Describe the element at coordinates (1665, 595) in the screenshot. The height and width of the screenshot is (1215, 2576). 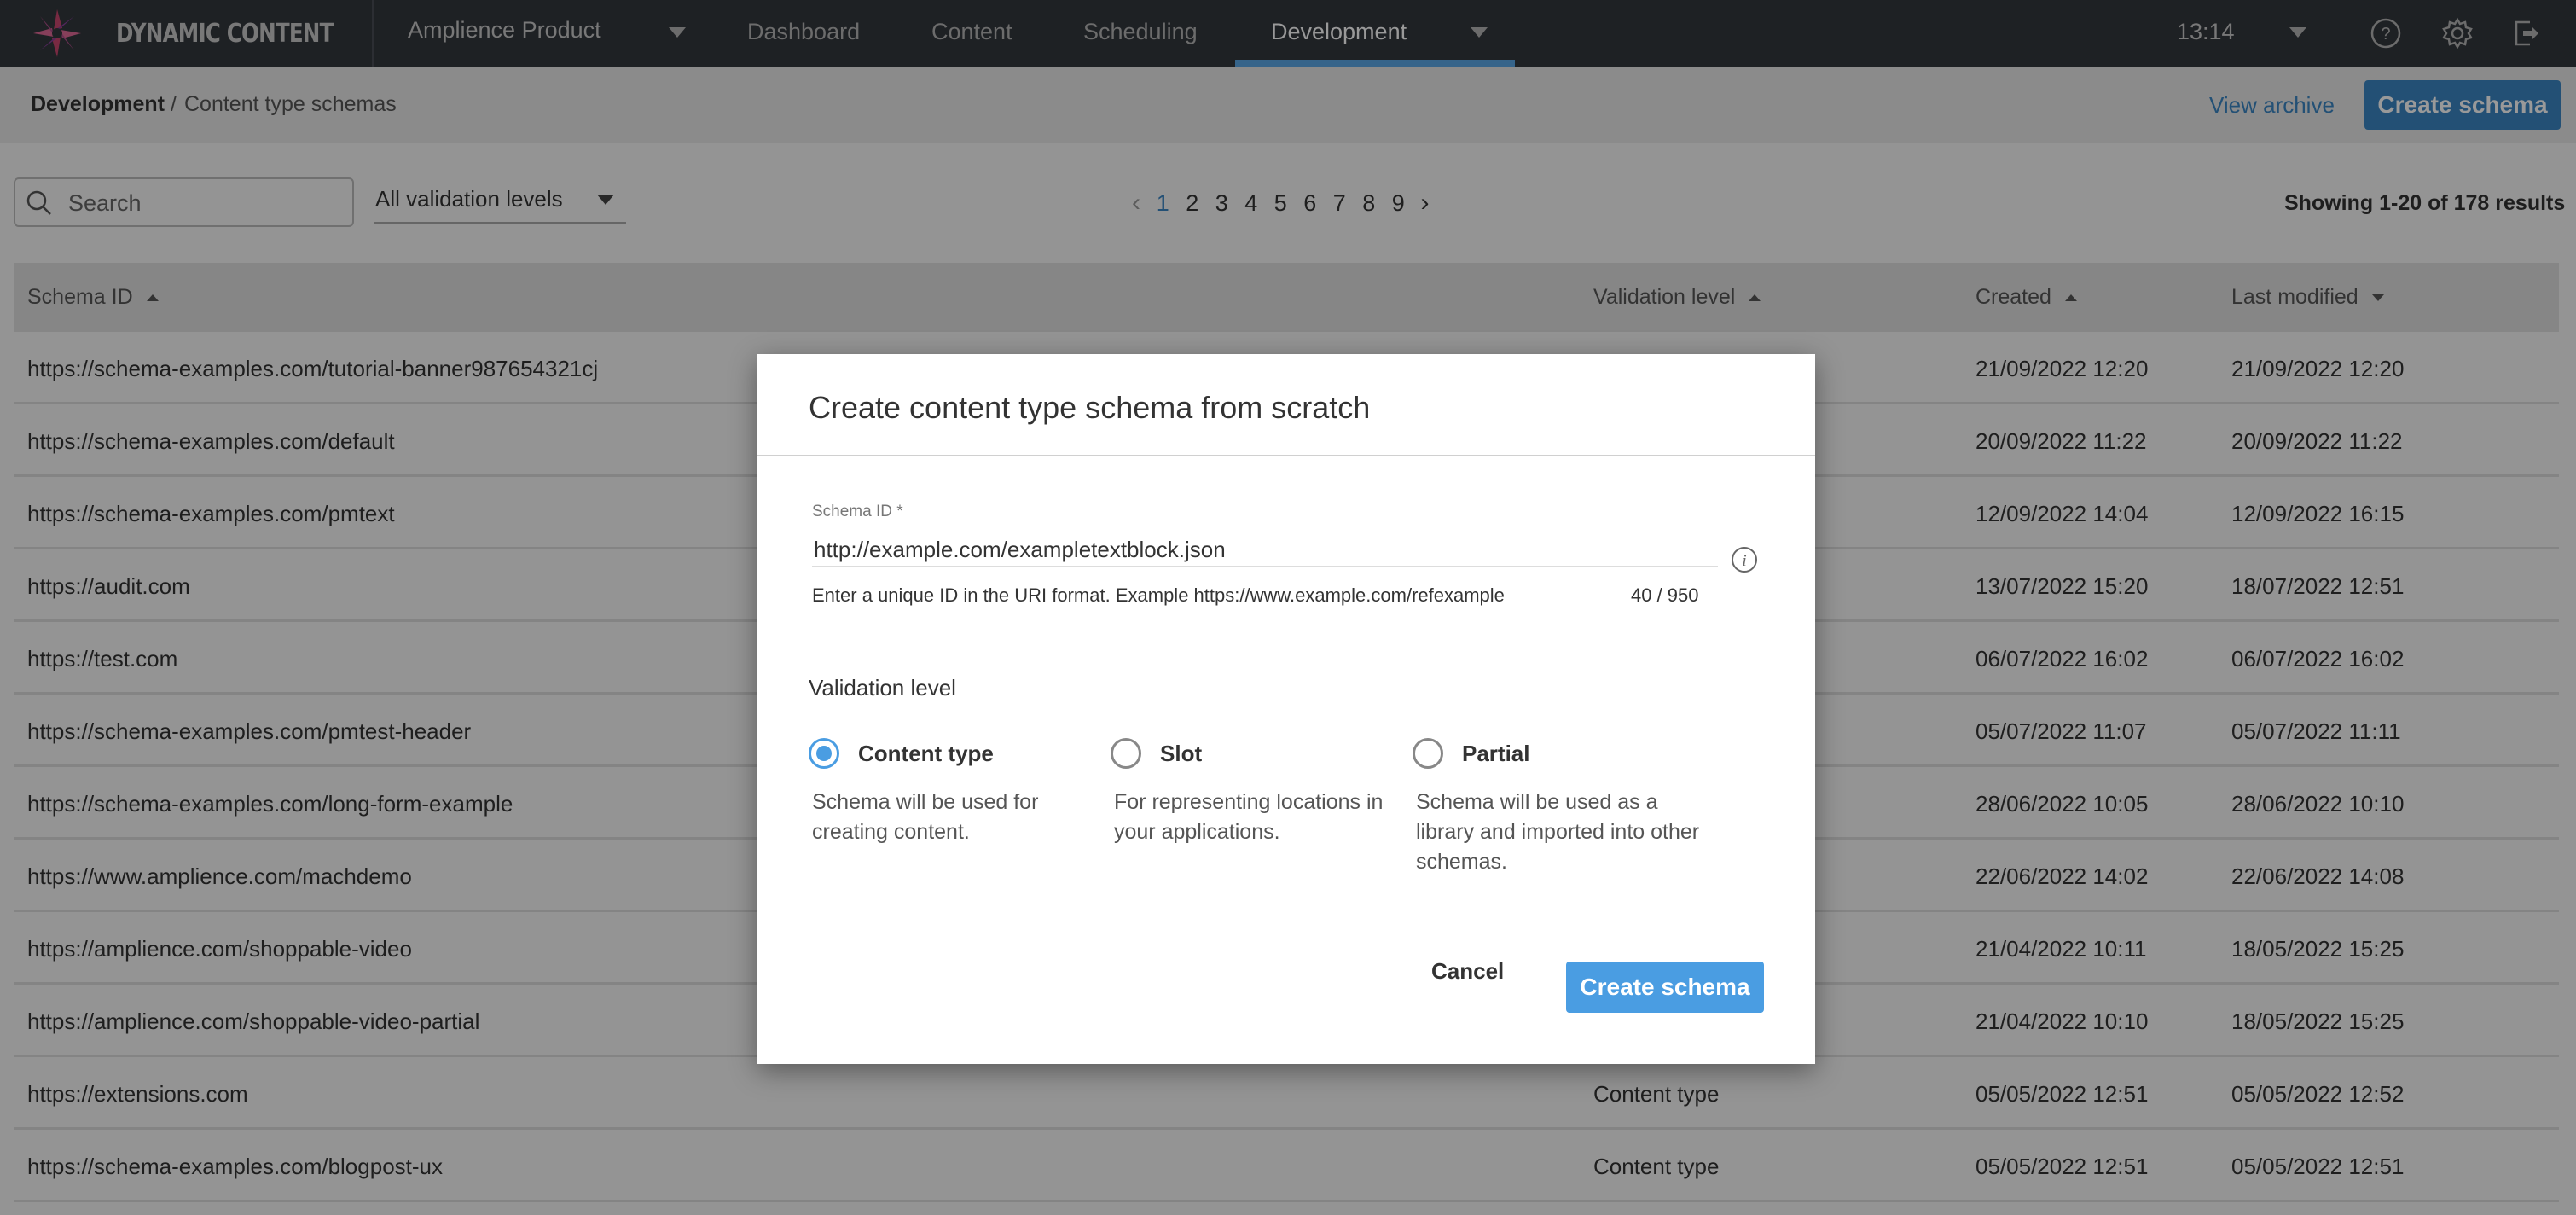
I see `schema-id-char-count: 40 / 950` at that location.